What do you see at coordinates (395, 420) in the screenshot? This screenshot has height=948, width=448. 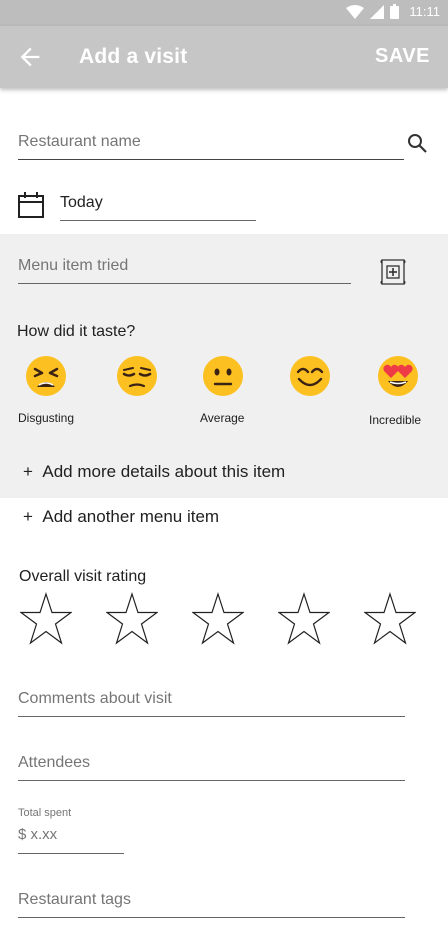 I see `taste-label-incredible: Incredible` at bounding box center [395, 420].